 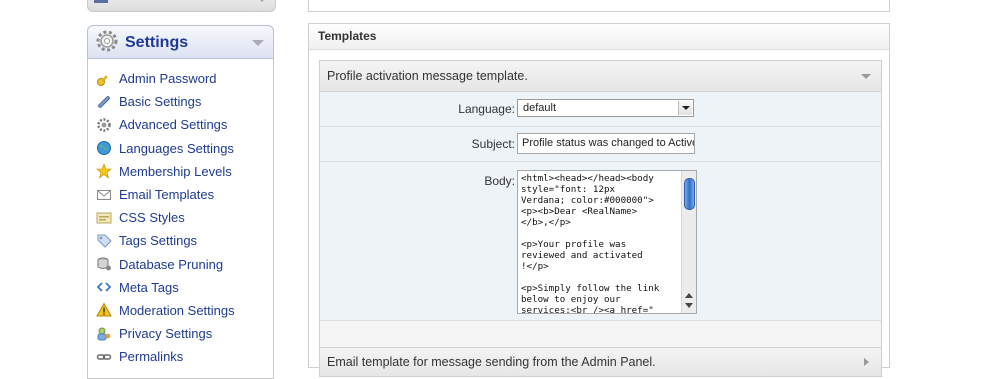 What do you see at coordinates (689, 305) in the screenshot?
I see `scroll-down-arrow-icon` at bounding box center [689, 305].